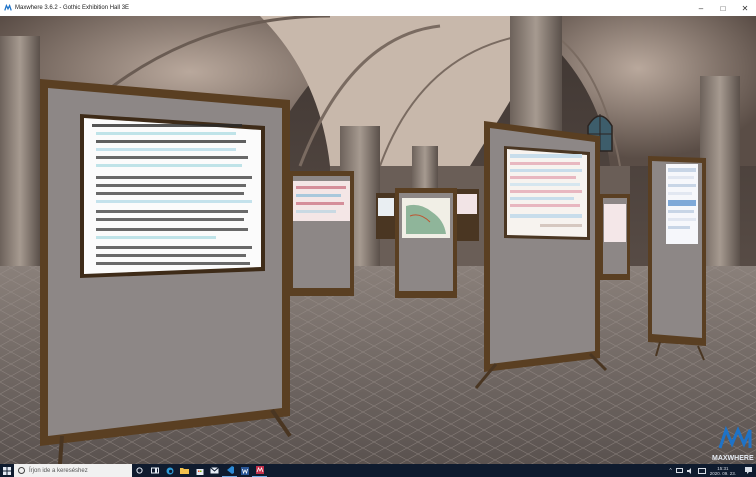 The height and width of the screenshot is (477, 756). What do you see at coordinates (139, 470) in the screenshot?
I see `cortana-icon` at bounding box center [139, 470].